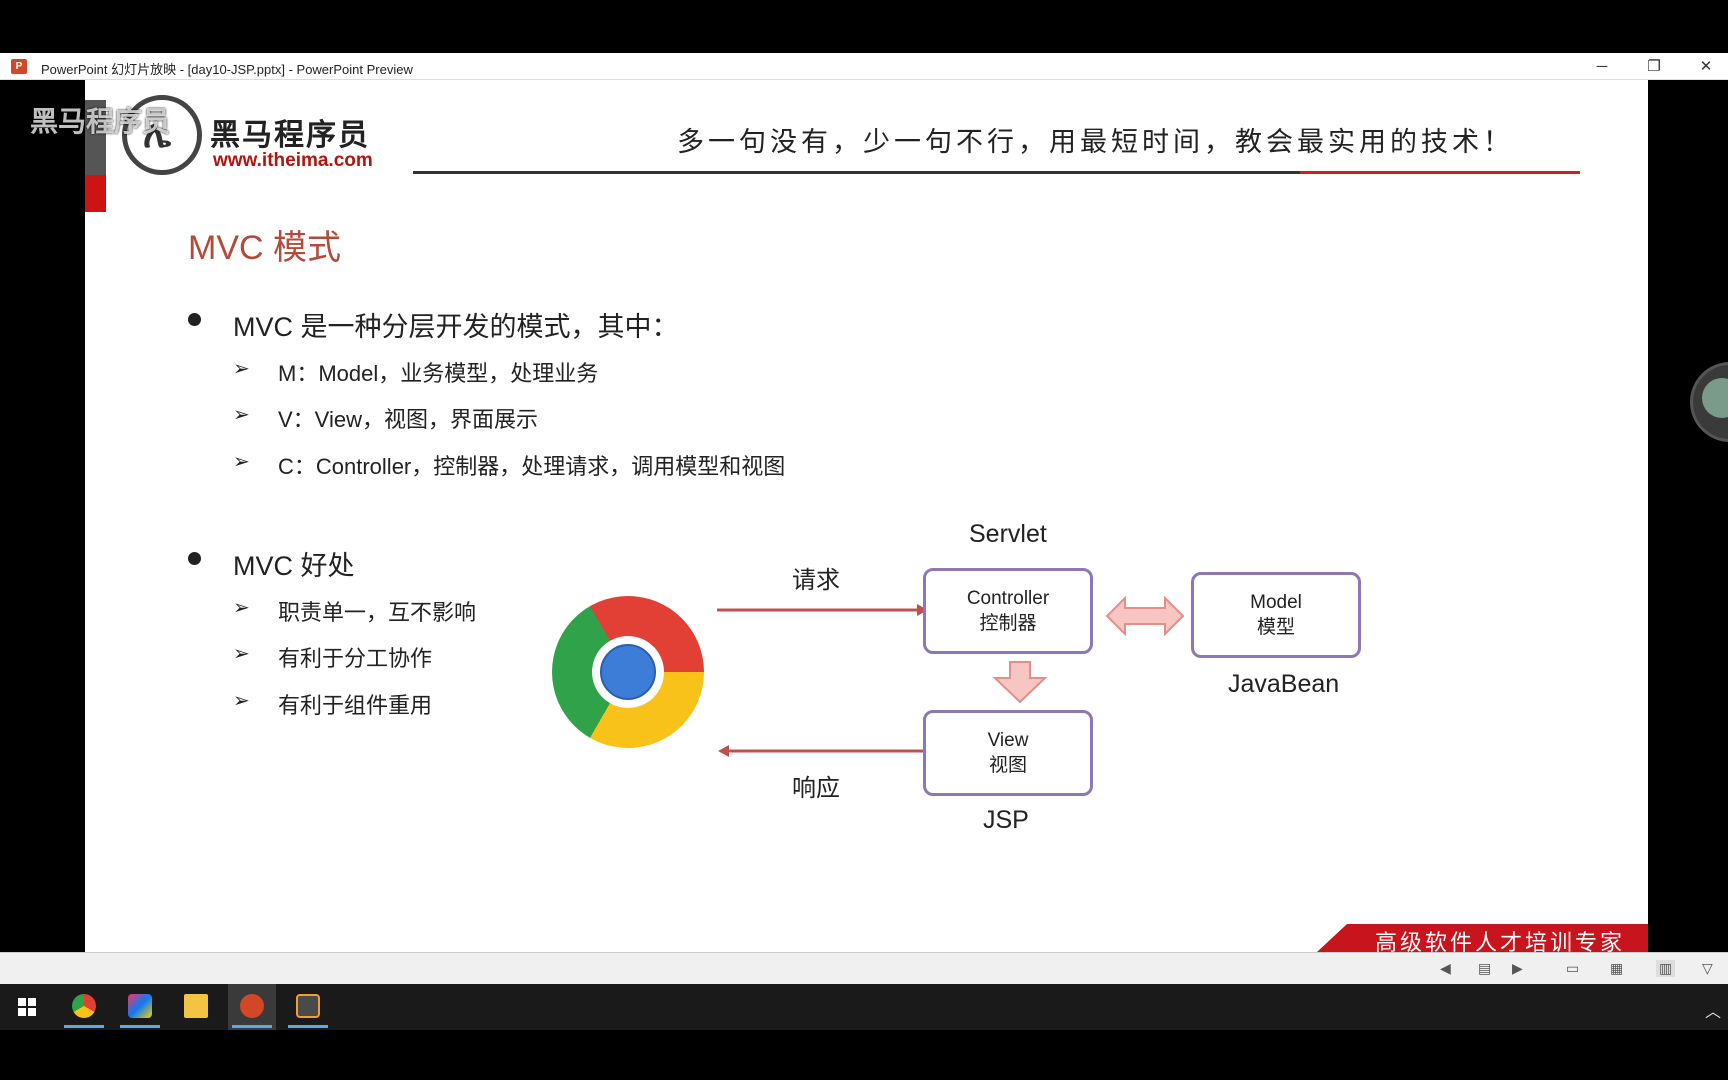  Describe the element at coordinates (1008, 611) in the screenshot. I see `controller-box: Controller 控制器` at that location.